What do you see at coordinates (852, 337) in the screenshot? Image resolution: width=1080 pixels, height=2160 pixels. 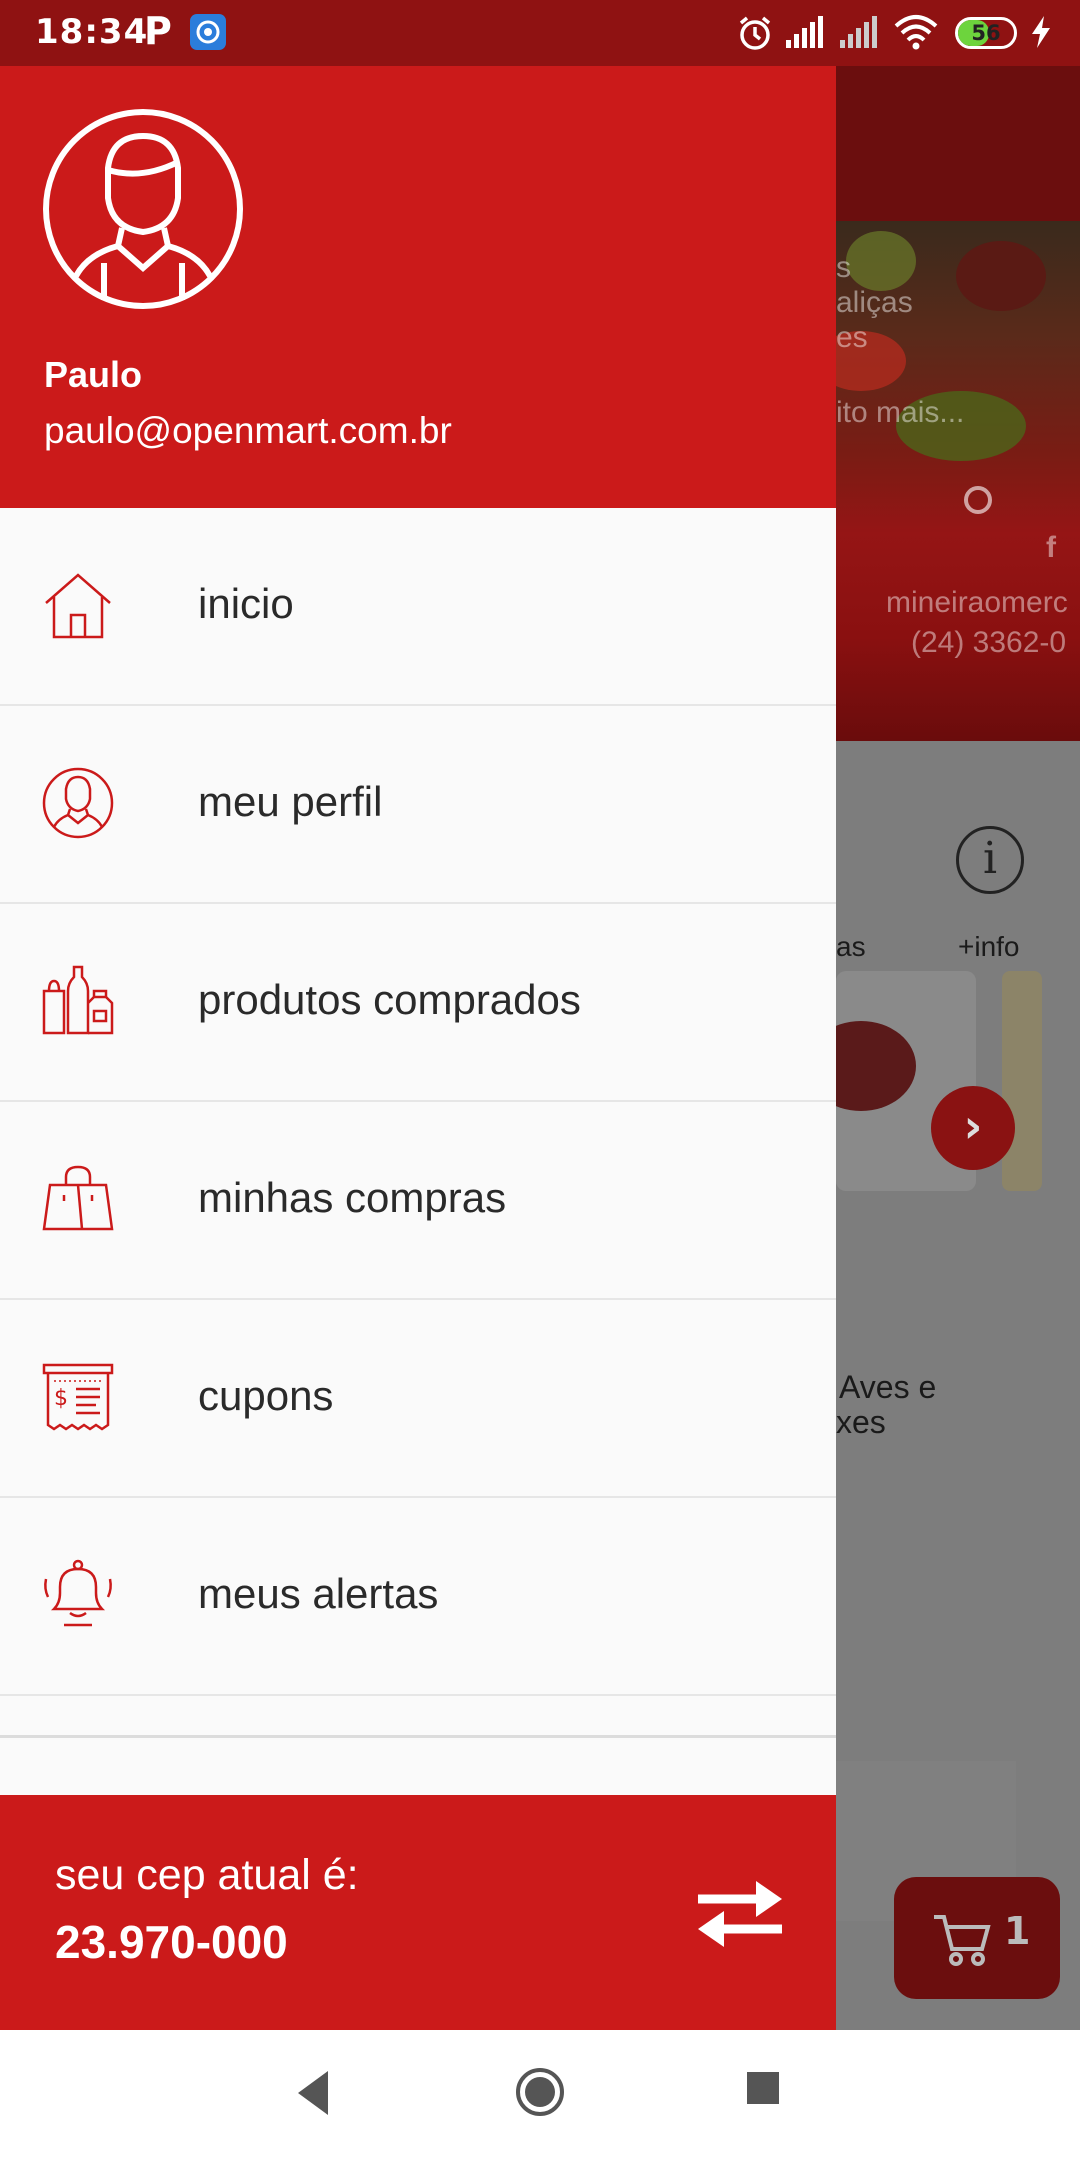 I see `bg-banner-text: es` at bounding box center [852, 337].